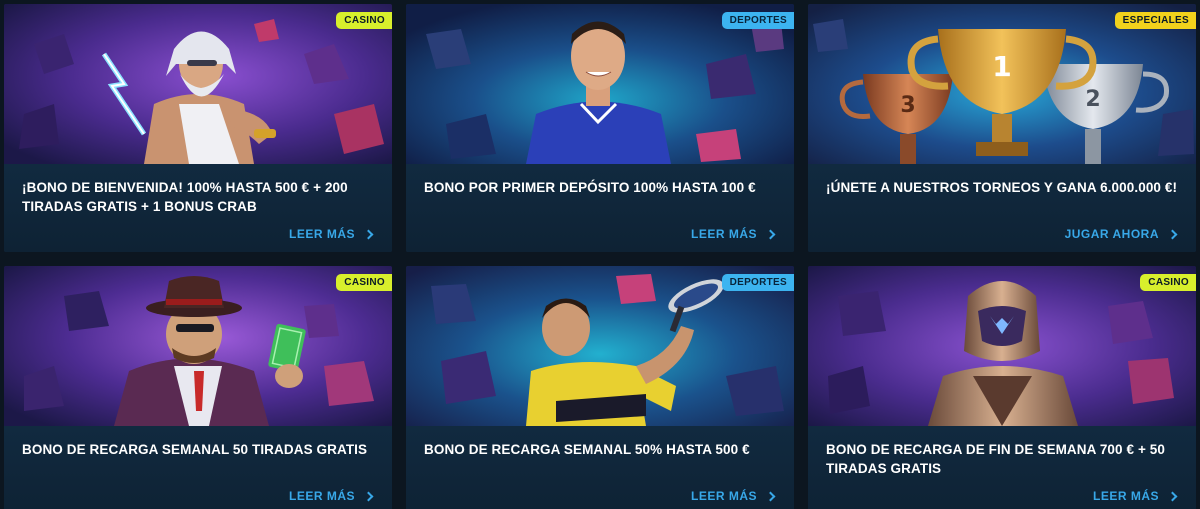 This screenshot has width=1200, height=509. I want to click on gangster-character-icon, so click(198, 346).